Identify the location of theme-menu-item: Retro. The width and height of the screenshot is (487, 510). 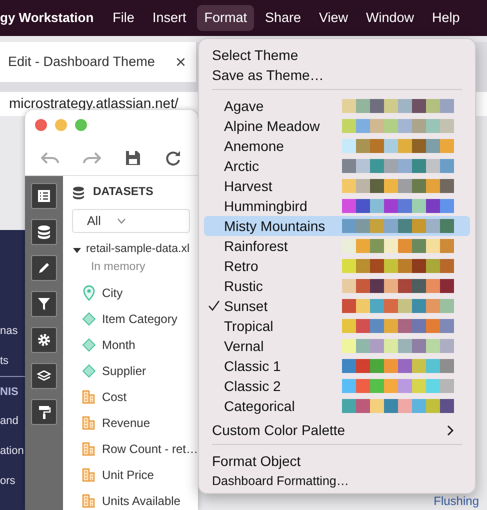
(337, 266).